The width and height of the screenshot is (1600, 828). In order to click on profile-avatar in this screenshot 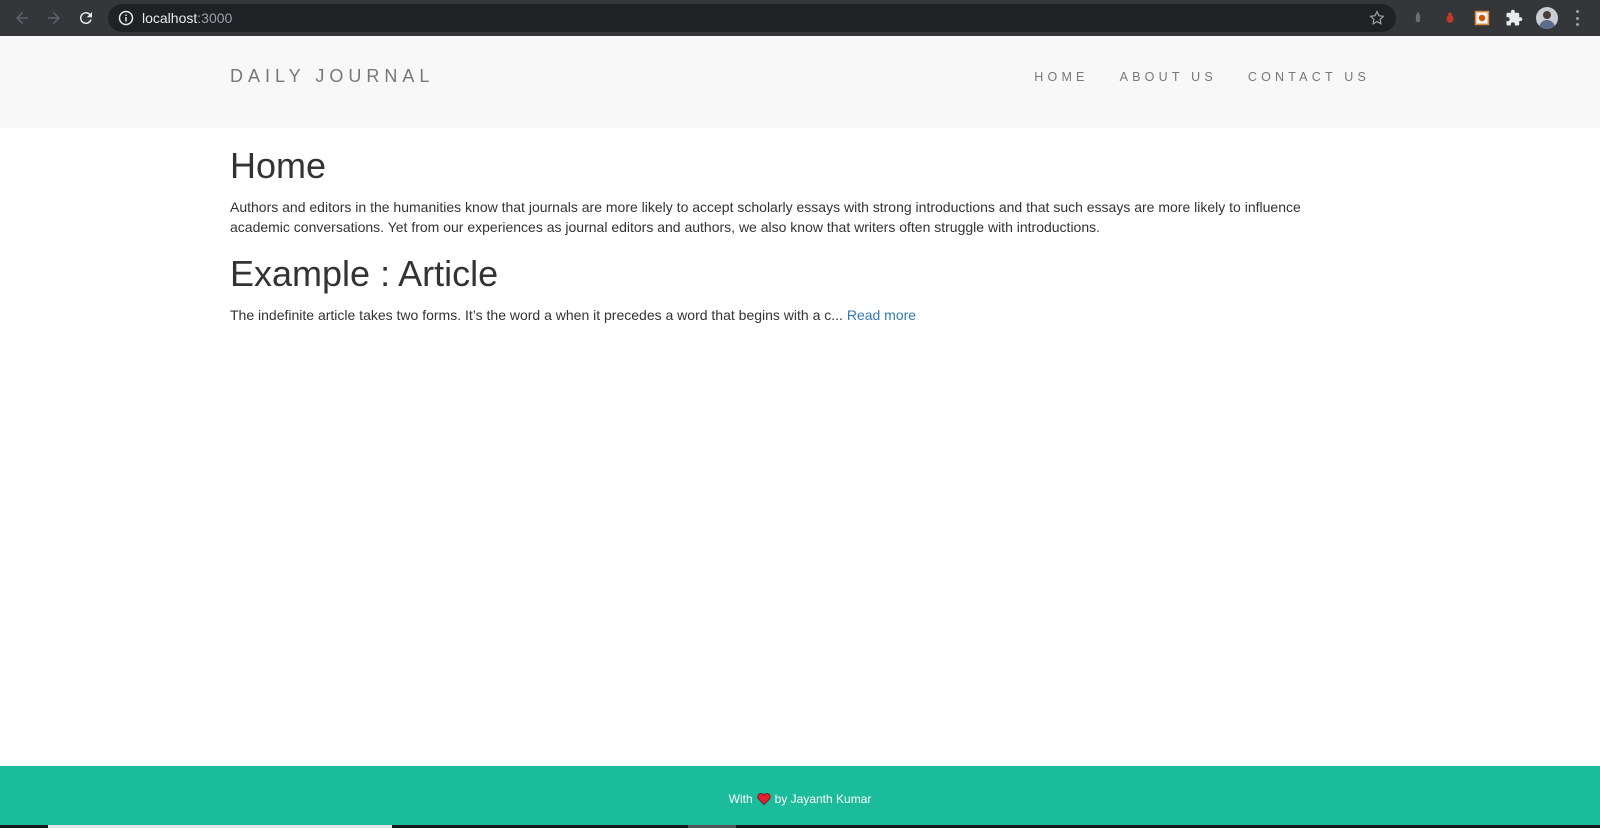, I will do `click(1547, 18)`.